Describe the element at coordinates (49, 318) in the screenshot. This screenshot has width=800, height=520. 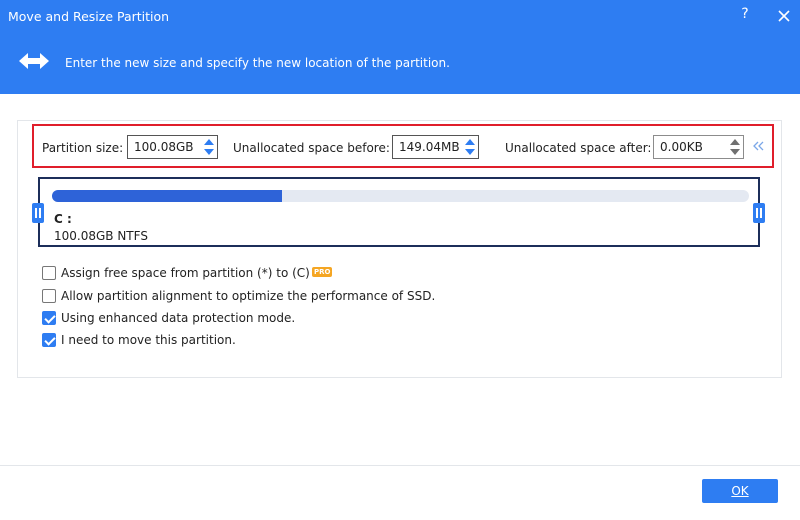
I see `data-protection-checkbox` at that location.